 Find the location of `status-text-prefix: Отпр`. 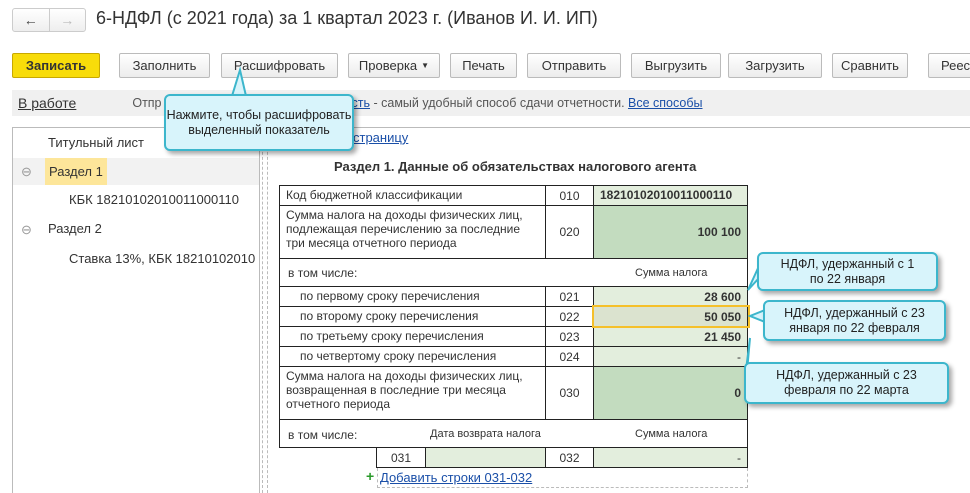

status-text-prefix: Отпр is located at coordinates (147, 103).